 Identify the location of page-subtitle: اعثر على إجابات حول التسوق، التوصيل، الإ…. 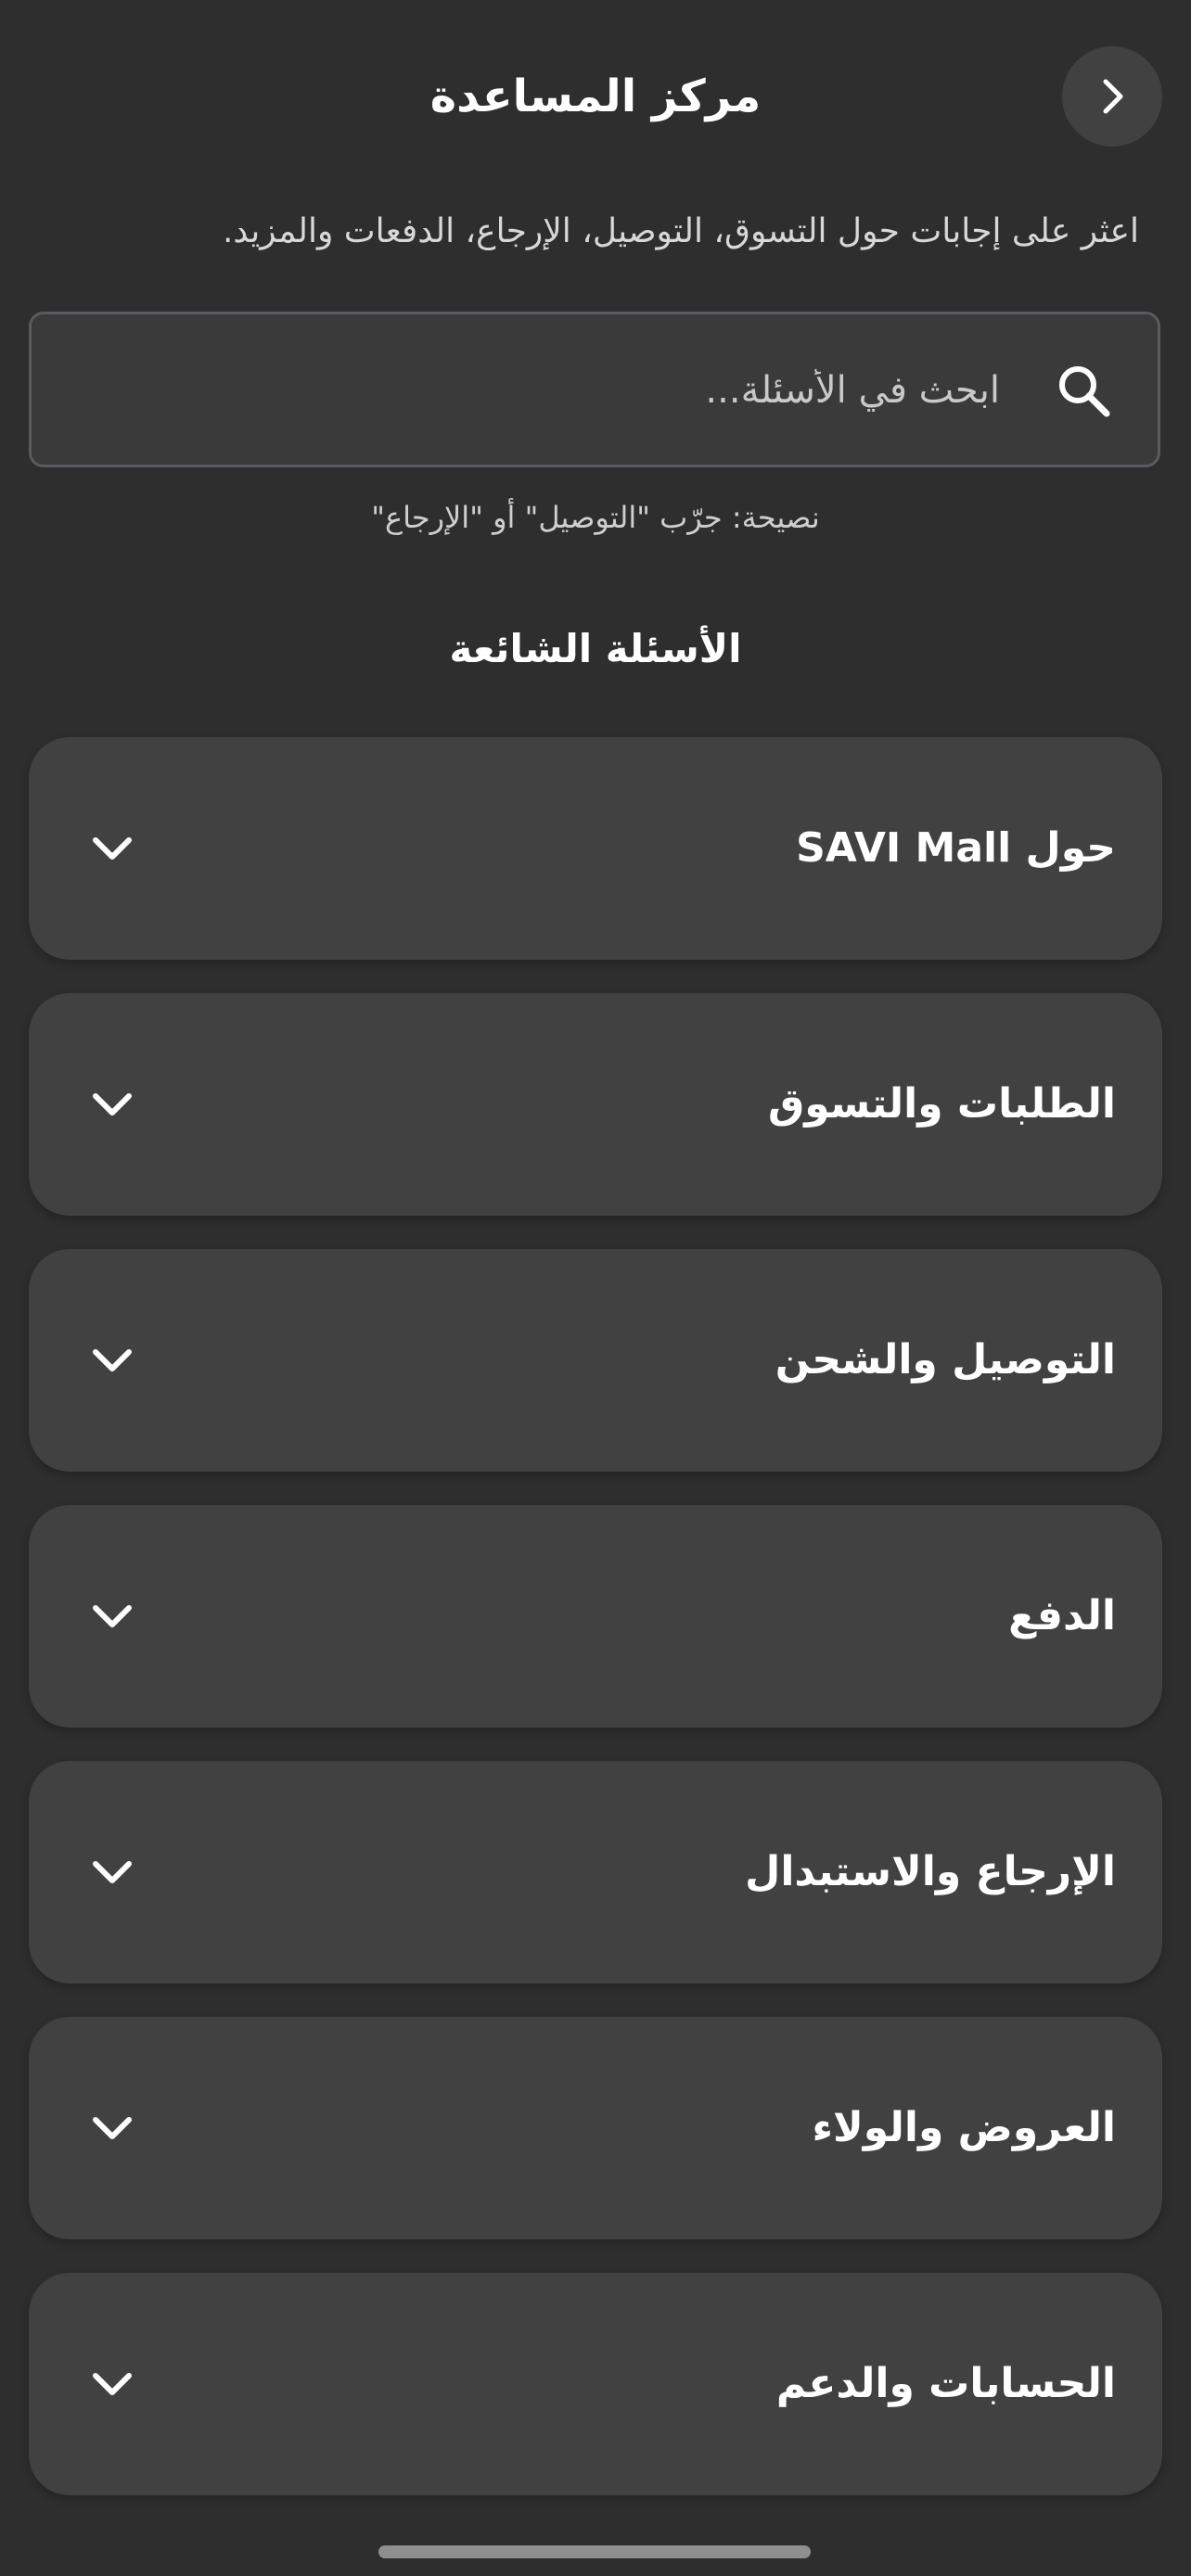
(680, 231).